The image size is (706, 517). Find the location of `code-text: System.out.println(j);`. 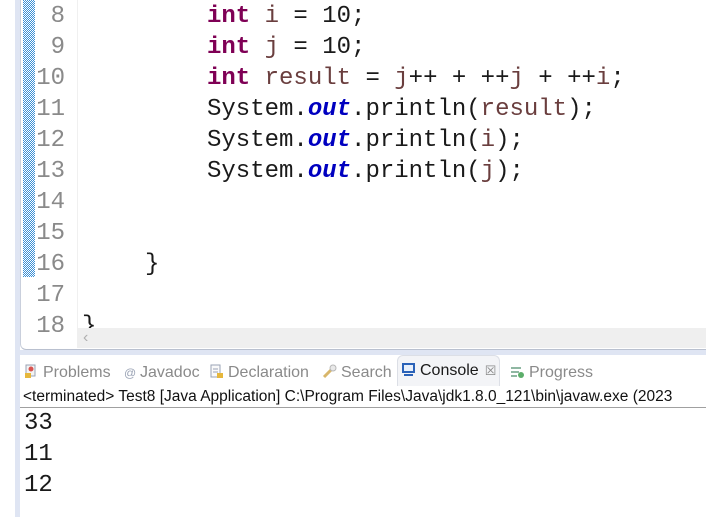

code-text: System.out.println(j); is located at coordinates (365, 171).